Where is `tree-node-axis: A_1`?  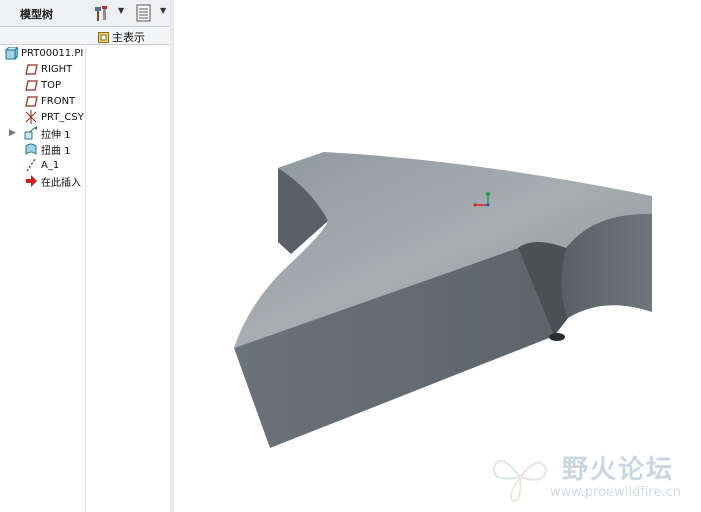 tree-node-axis: A_1 is located at coordinates (41, 165).